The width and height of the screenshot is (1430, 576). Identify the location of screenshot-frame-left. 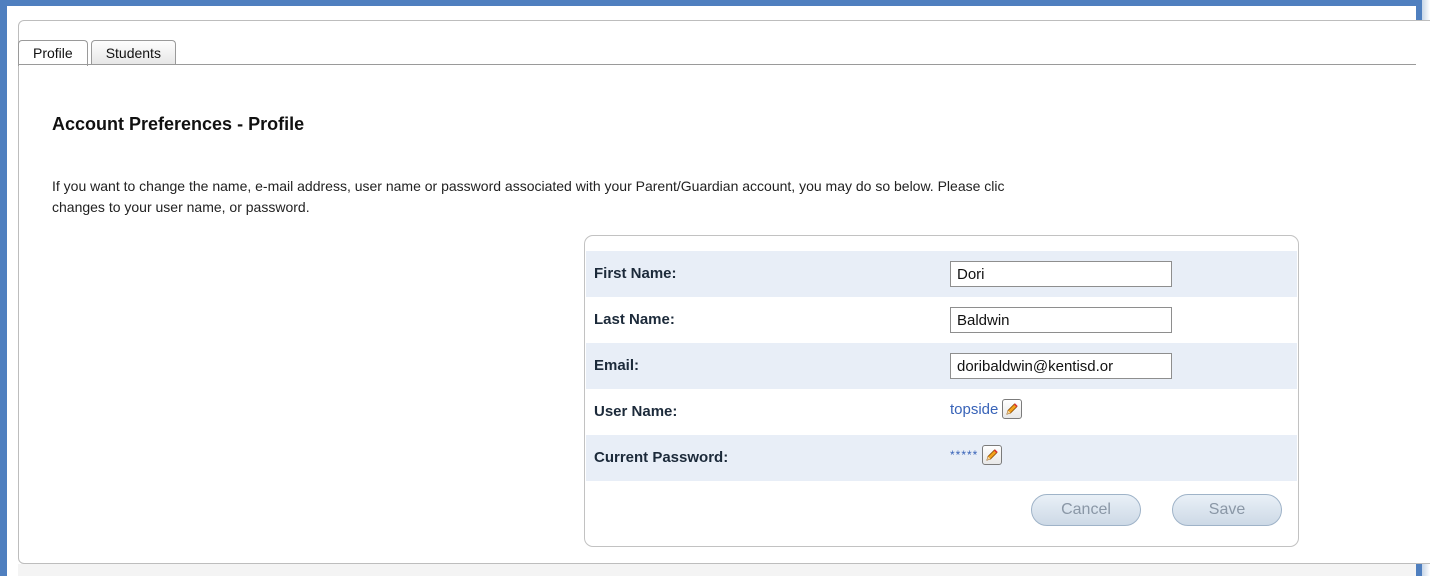
(3, 288).